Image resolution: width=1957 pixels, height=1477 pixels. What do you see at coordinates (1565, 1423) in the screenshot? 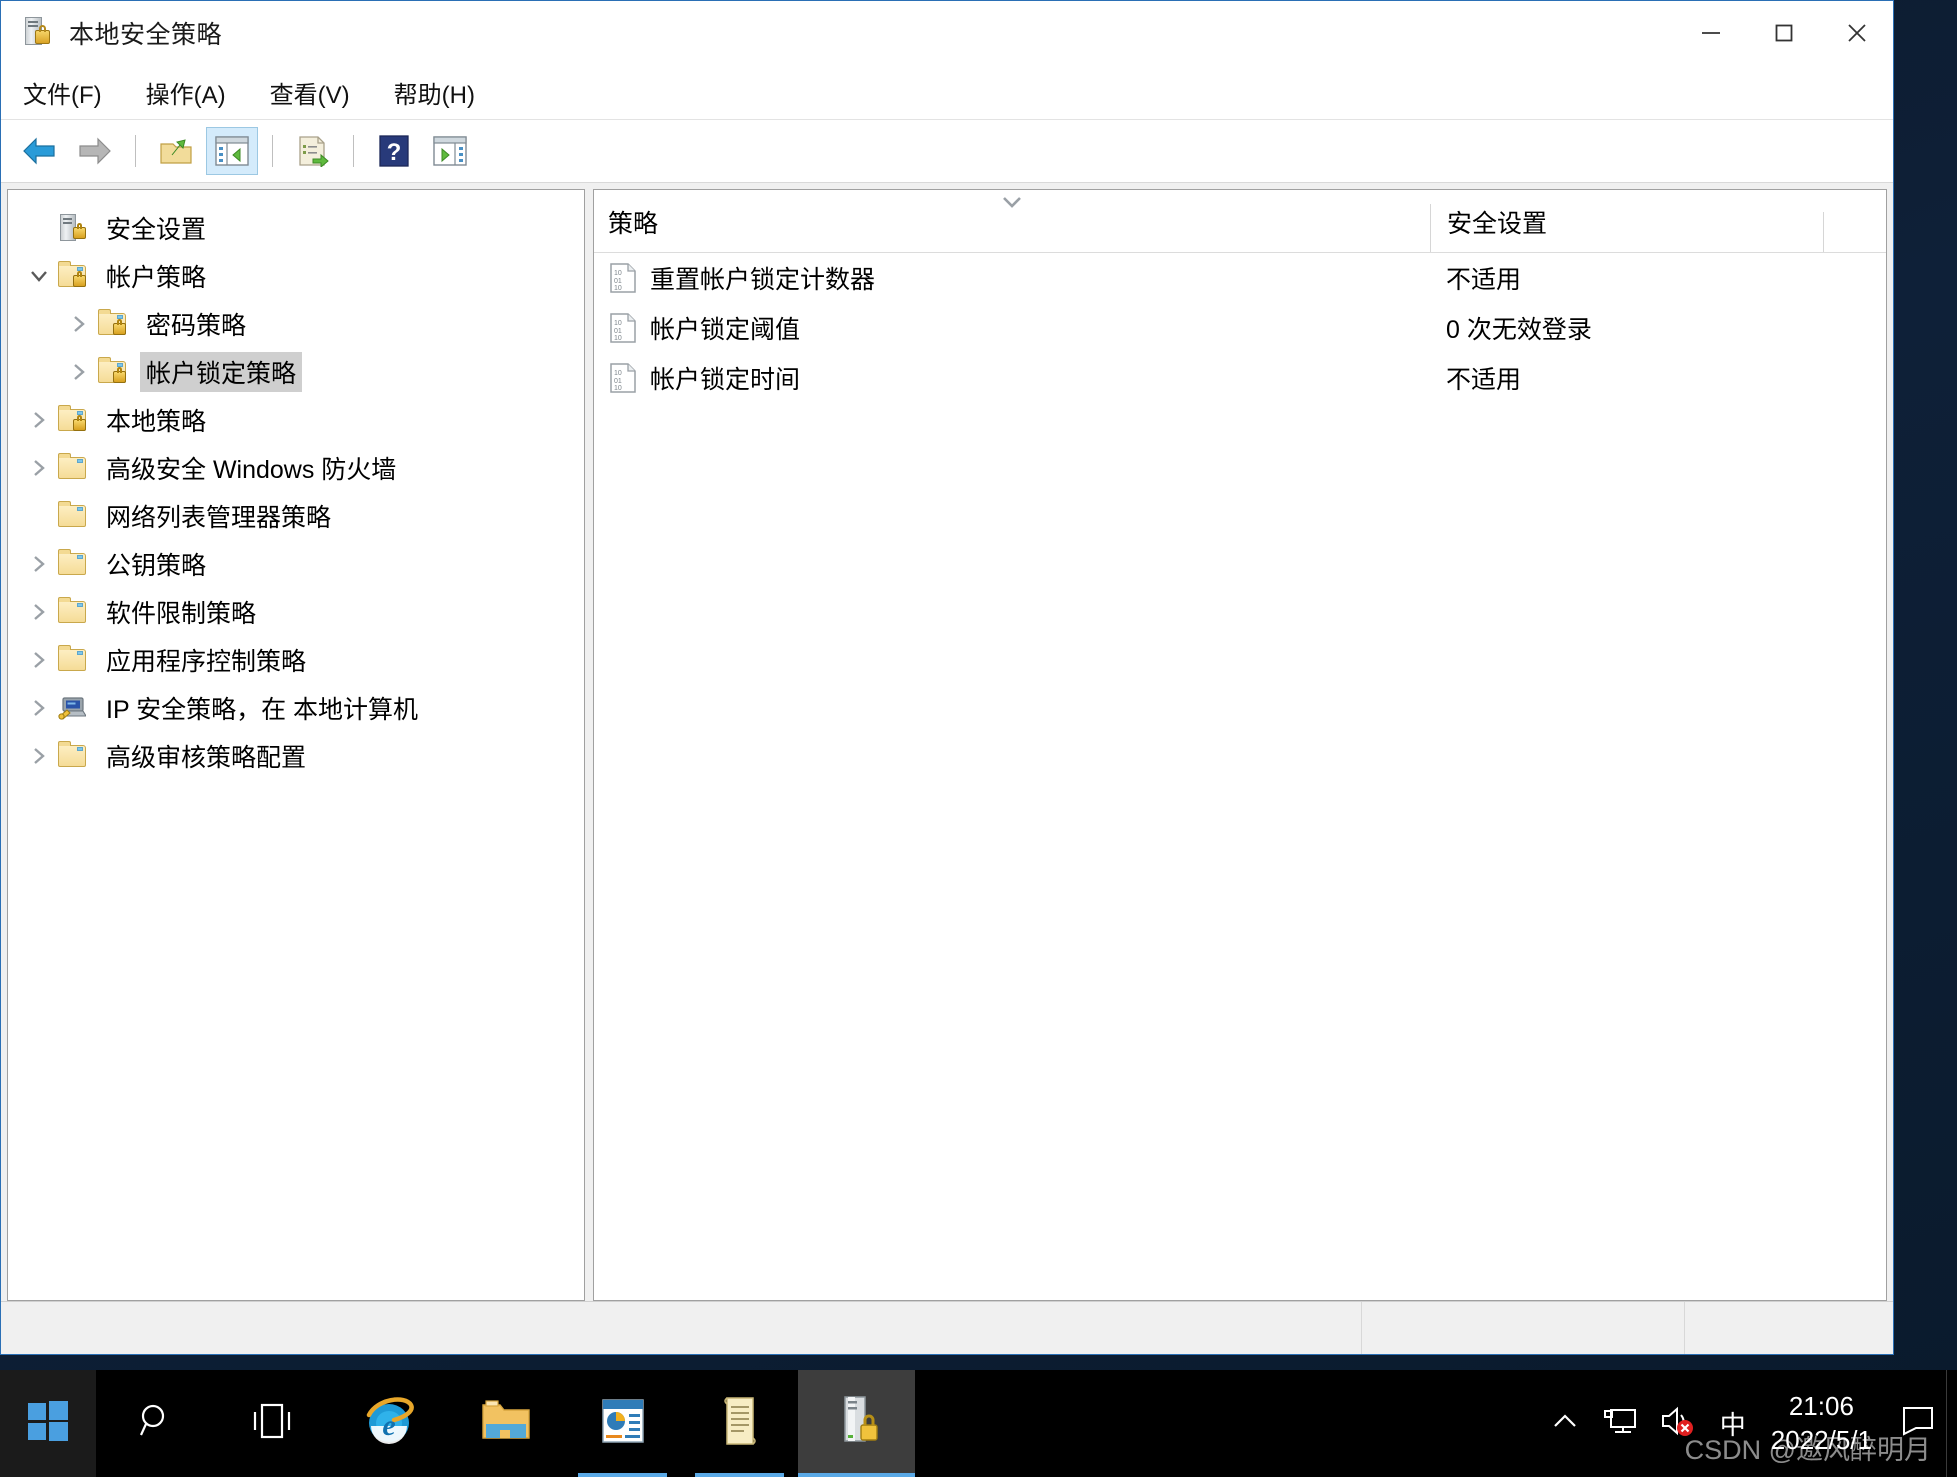
I see `tray-show-hidden-icons` at bounding box center [1565, 1423].